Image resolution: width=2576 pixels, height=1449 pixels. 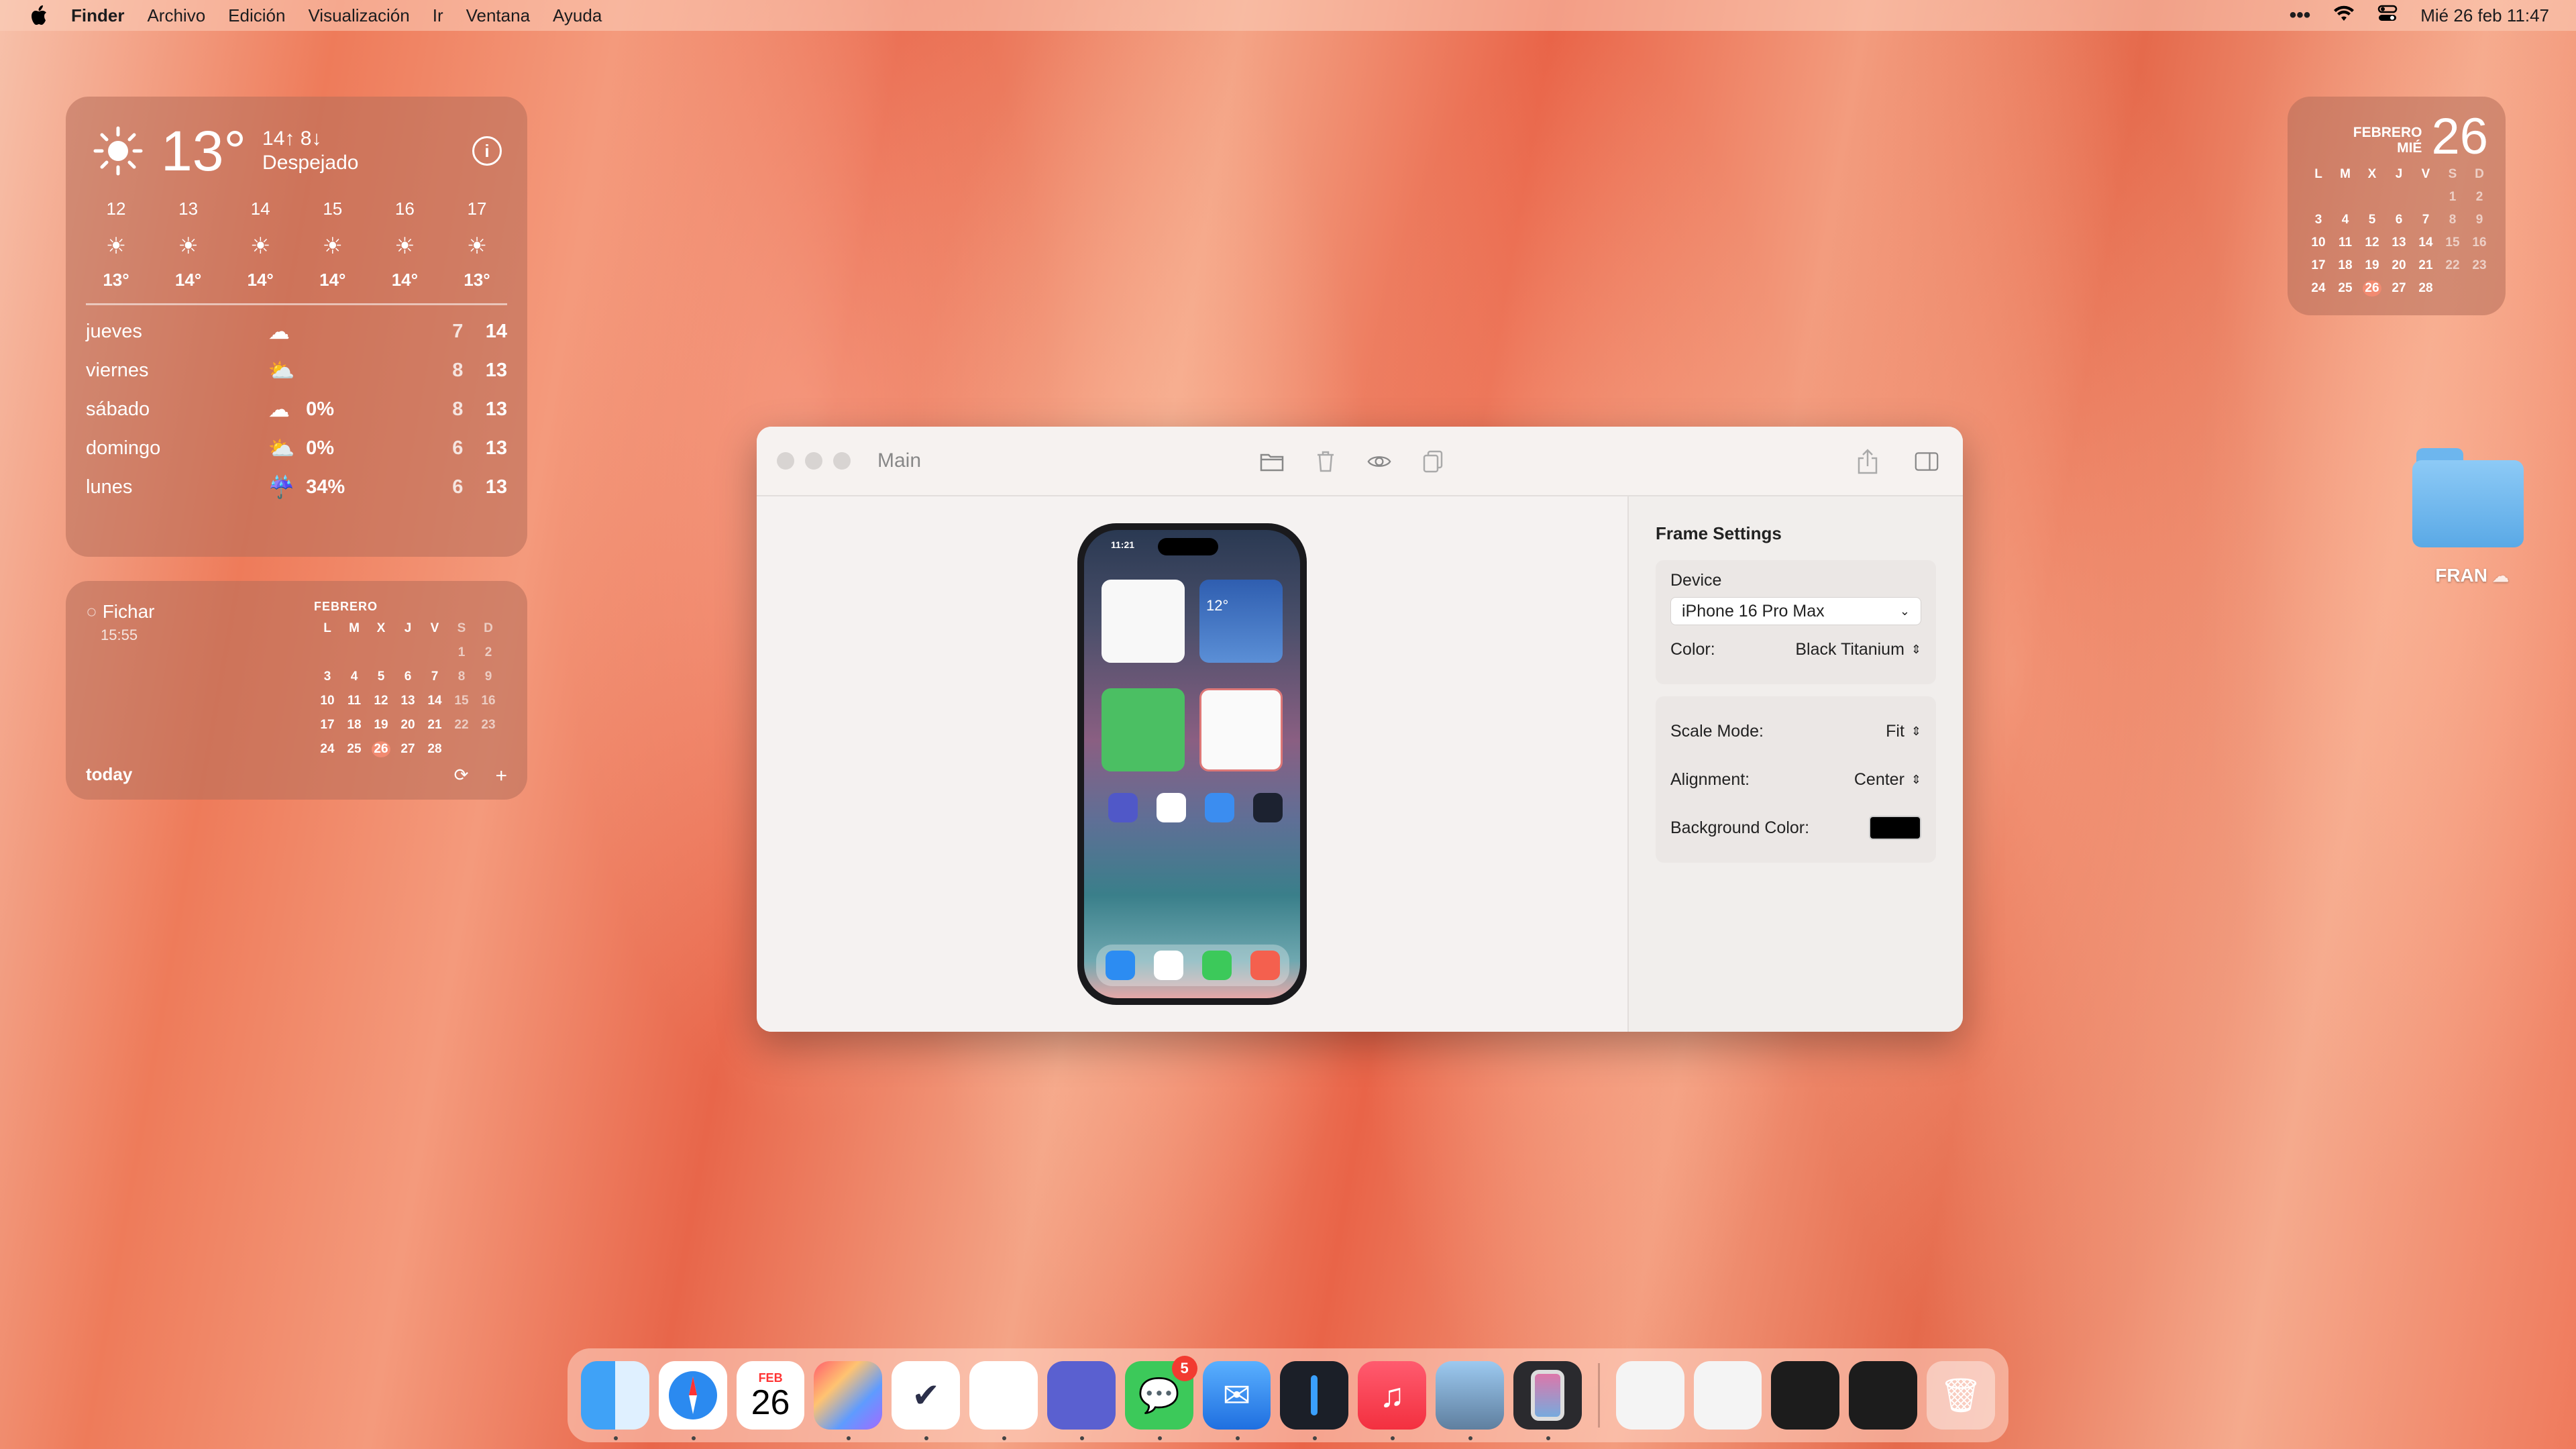 I want to click on folder-icon, so click(x=2469, y=498).